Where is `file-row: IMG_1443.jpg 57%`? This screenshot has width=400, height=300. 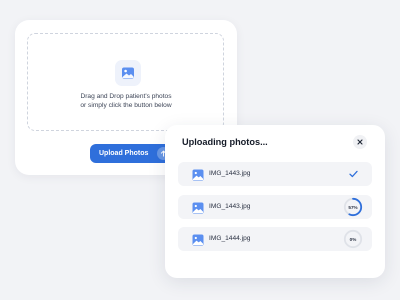
file-row: IMG_1443.jpg 57% is located at coordinates (275, 207).